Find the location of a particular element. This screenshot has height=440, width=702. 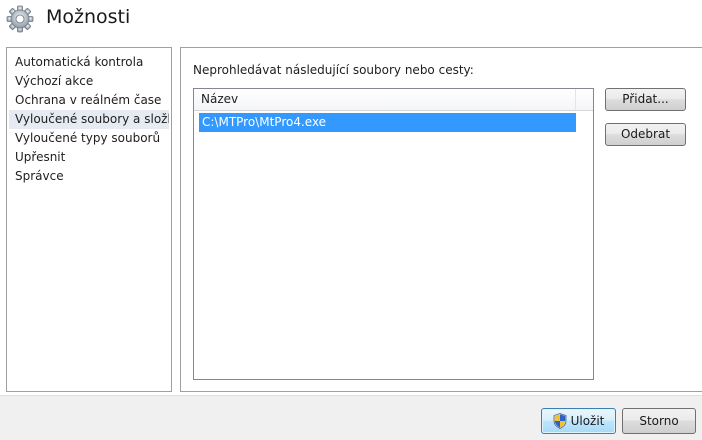

sidebar-item-automaticka-kontrola: Automatická kontrola is located at coordinates (89, 62).